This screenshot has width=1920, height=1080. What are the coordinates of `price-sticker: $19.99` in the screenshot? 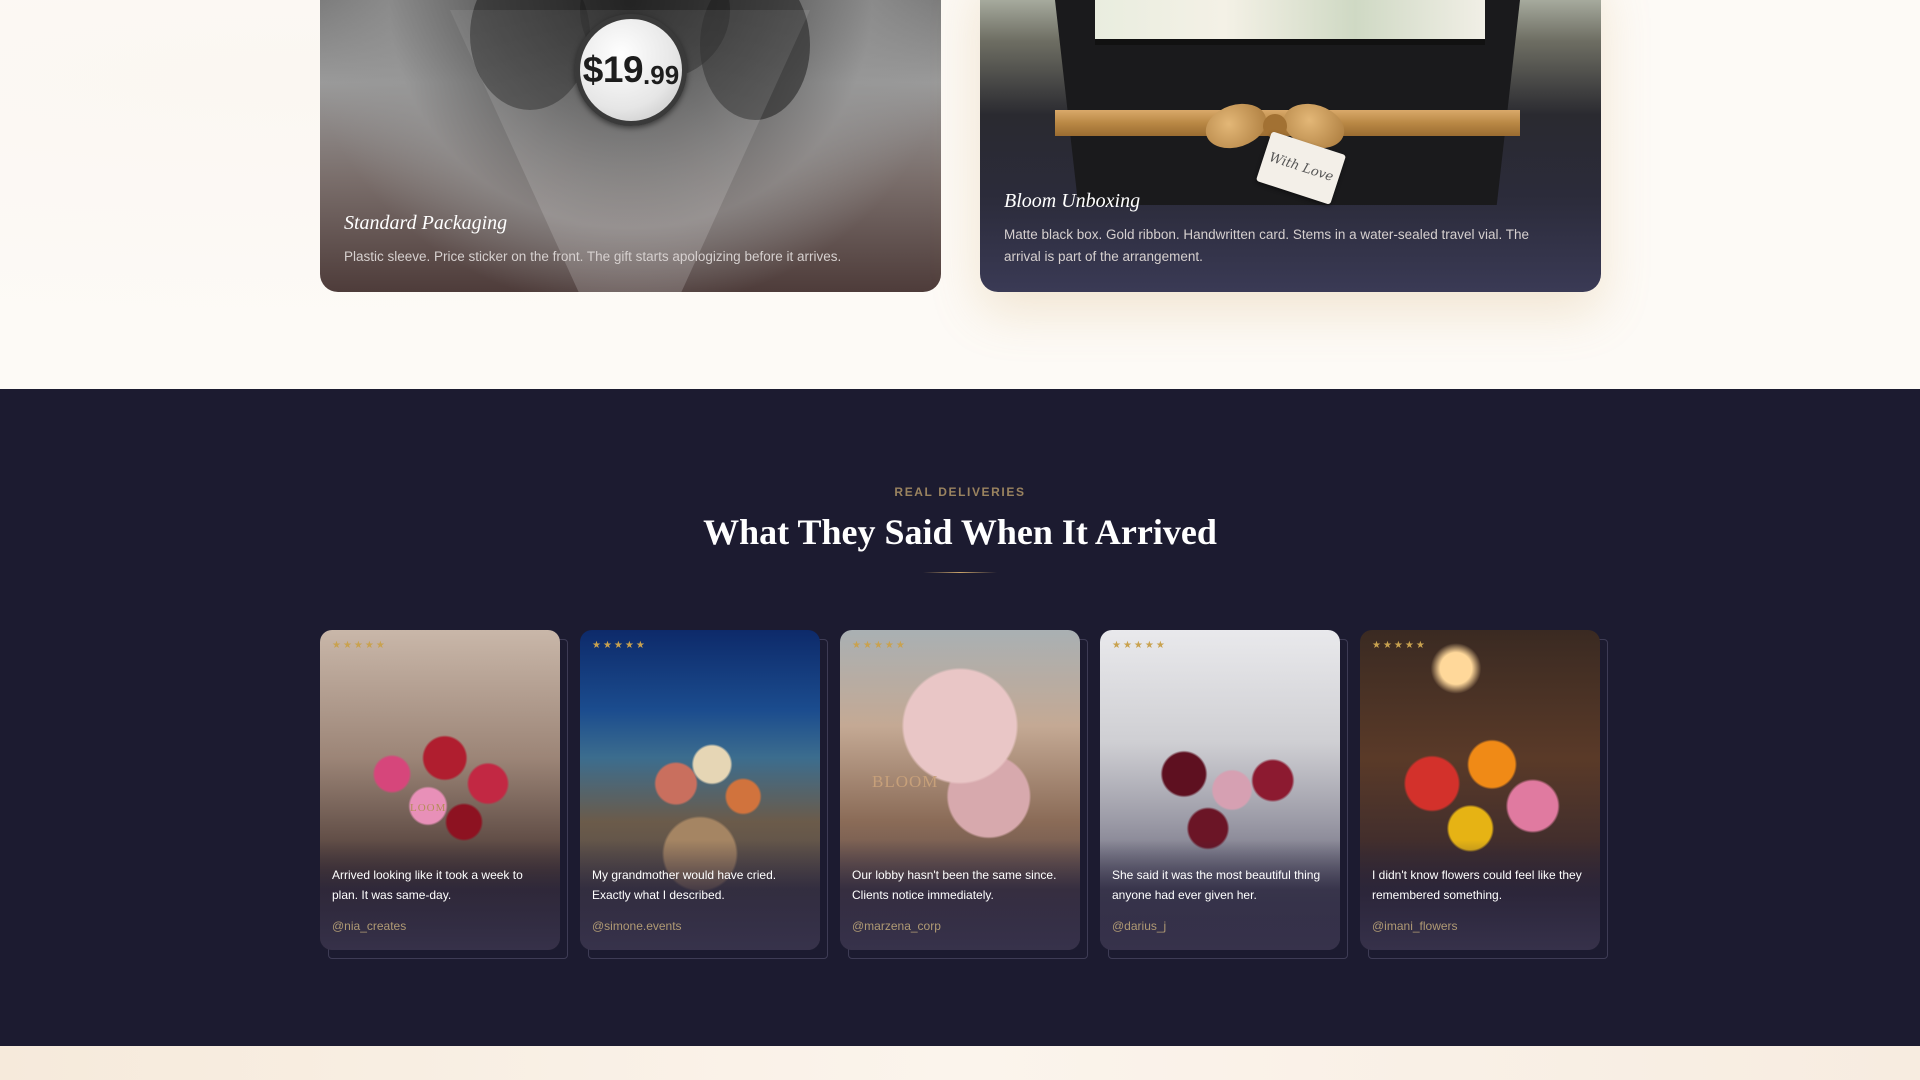 It's located at (631, 70).